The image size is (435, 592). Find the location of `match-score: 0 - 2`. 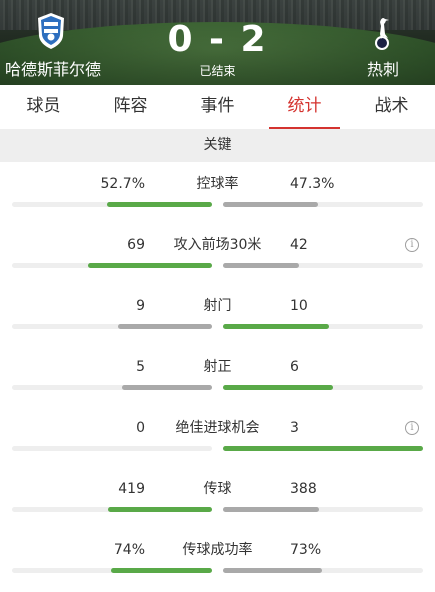

match-score: 0 - 2 is located at coordinates (217, 39).